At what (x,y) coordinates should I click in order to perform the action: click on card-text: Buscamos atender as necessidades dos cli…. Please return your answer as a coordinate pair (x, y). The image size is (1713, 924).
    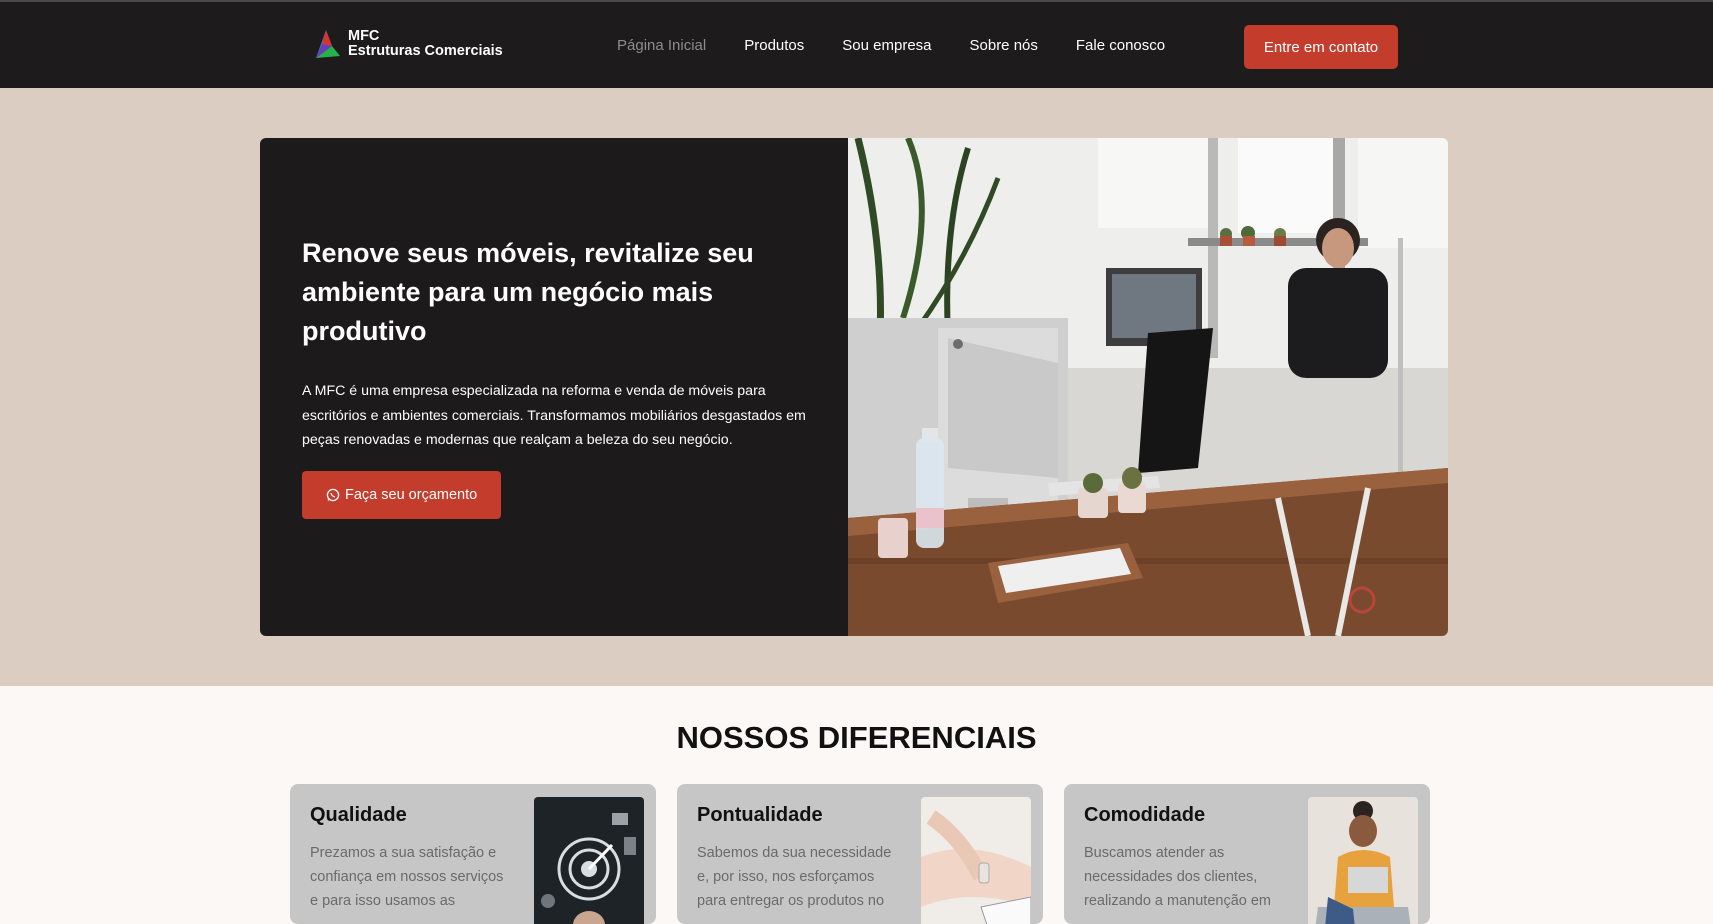
    Looking at the image, I should click on (1178, 877).